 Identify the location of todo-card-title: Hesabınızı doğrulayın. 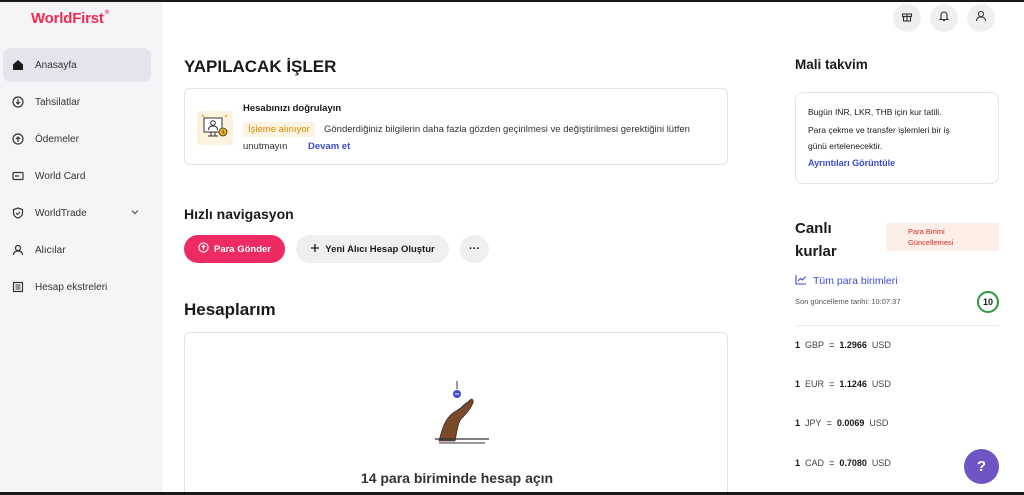
(292, 108).